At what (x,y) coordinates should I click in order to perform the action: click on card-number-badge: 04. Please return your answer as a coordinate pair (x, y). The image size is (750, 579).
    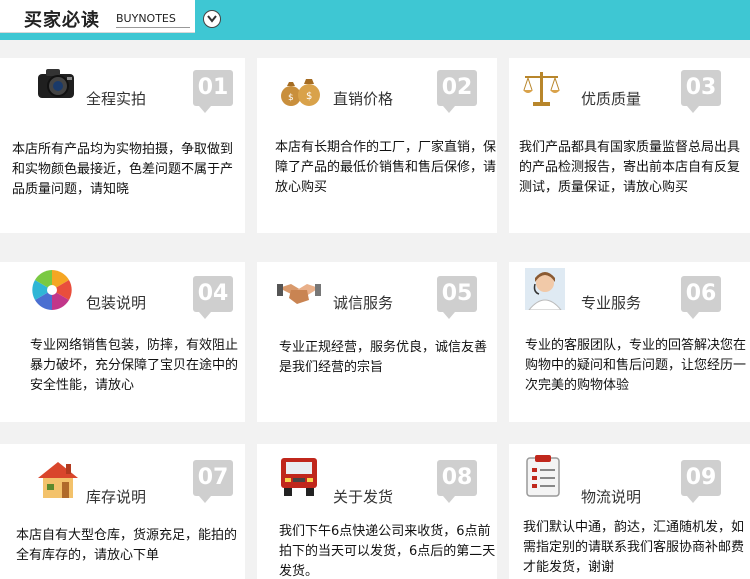
    Looking at the image, I should click on (213, 297).